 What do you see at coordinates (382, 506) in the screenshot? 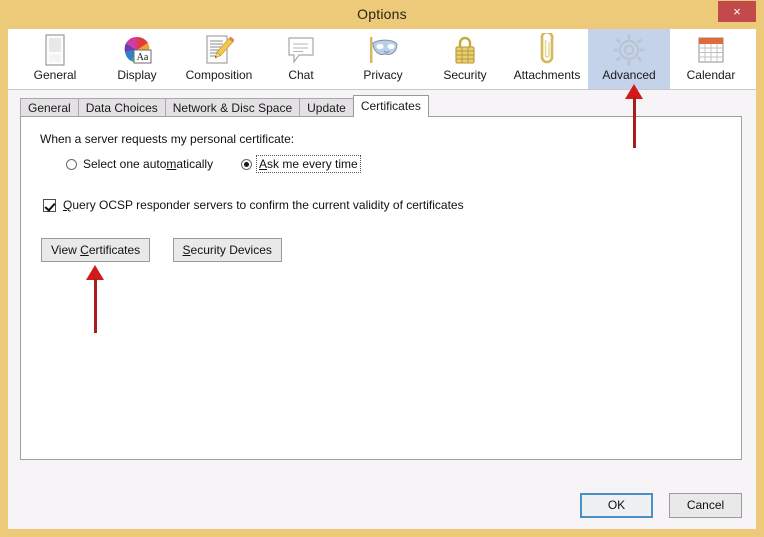
I see `dialog-footer: OK Cancel` at bounding box center [382, 506].